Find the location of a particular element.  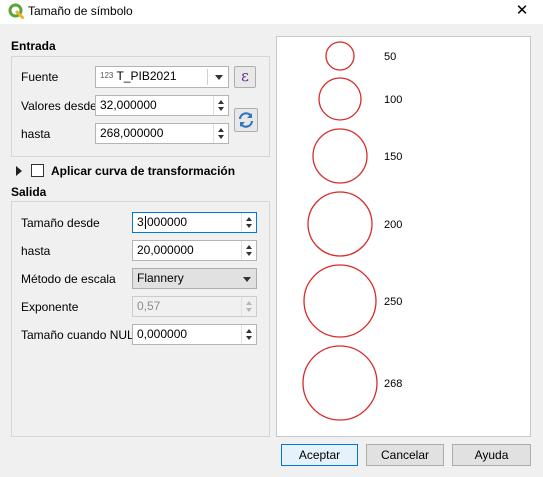

values-from-spinbox: 32,000000 is located at coordinates (162, 105).